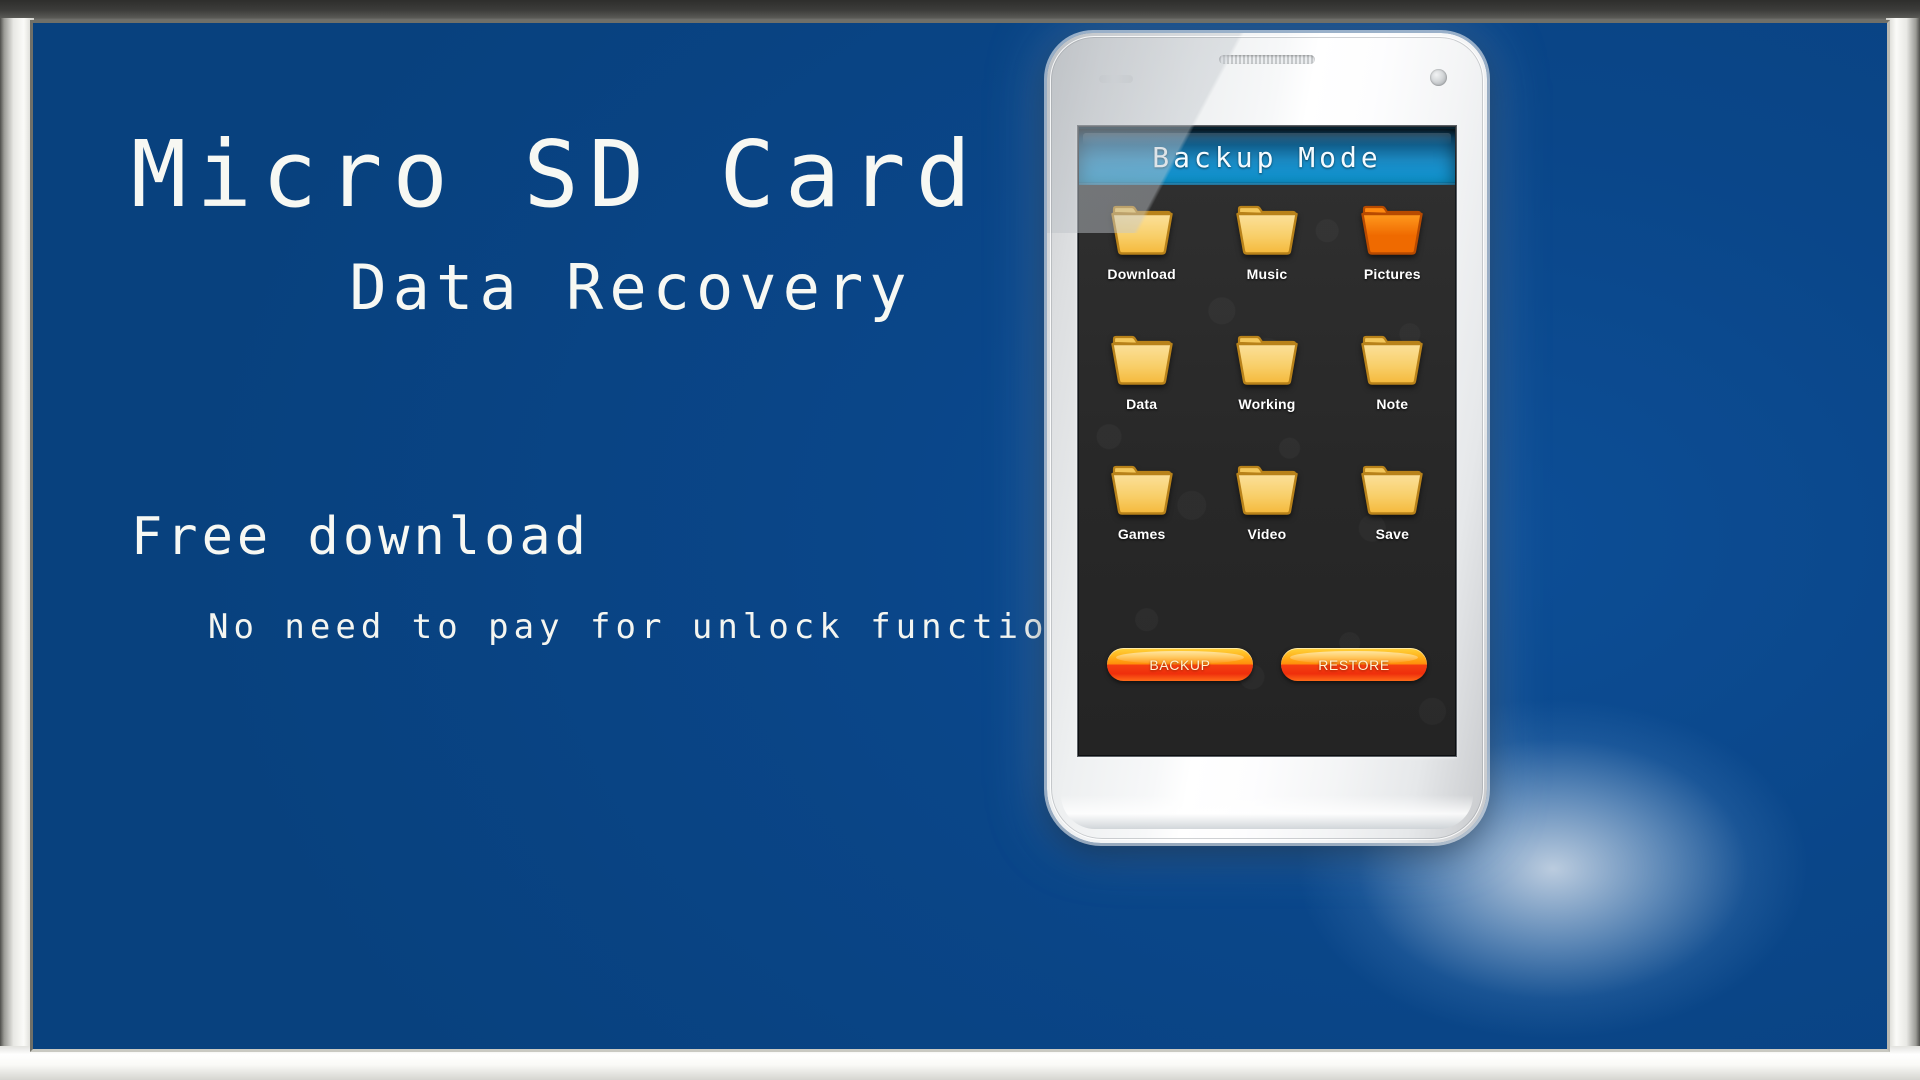 This screenshot has height=1080, width=1920. I want to click on headline-free-download: Free download, so click(360, 537).